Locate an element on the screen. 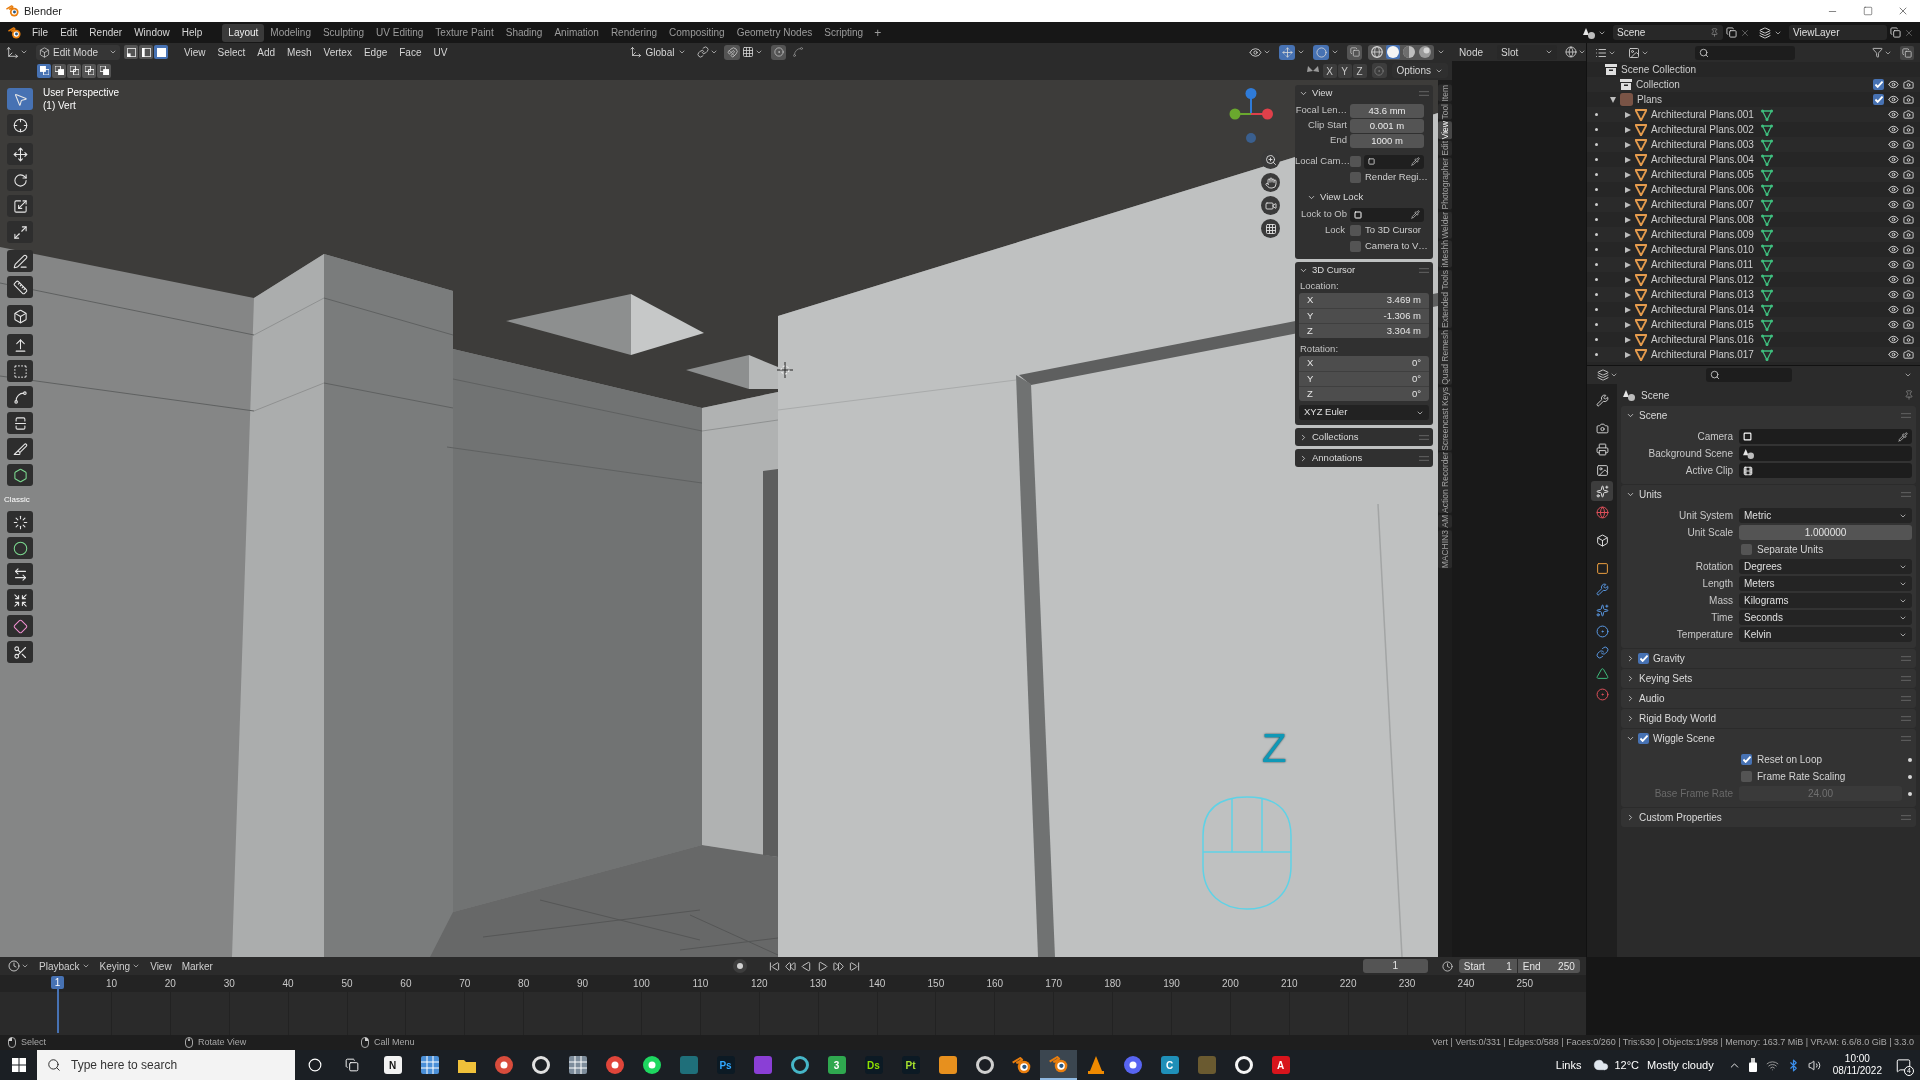  snap-button is located at coordinates (732, 52).